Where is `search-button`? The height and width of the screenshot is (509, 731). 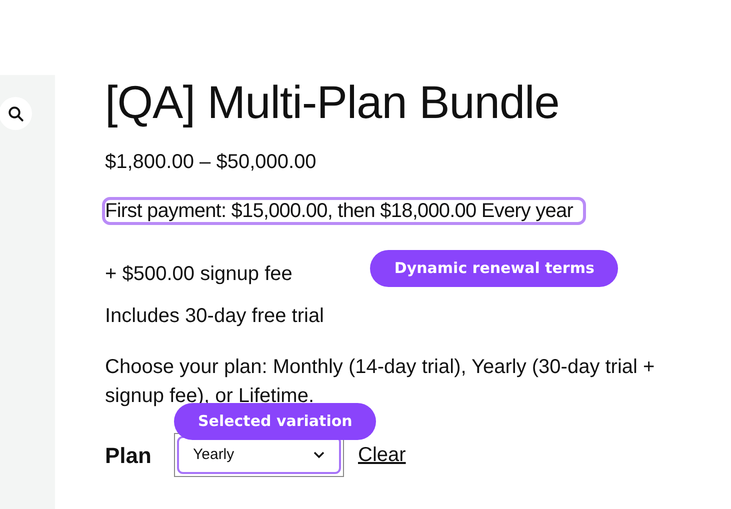
search-button is located at coordinates (16, 113).